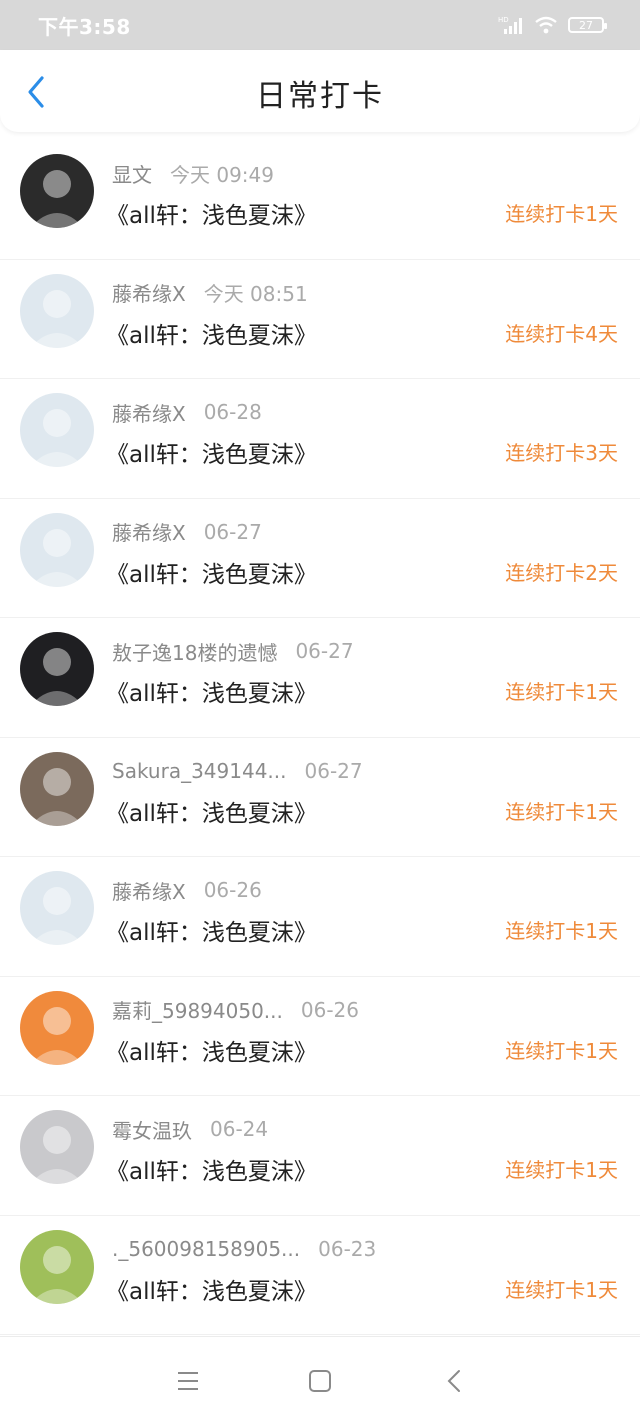 This screenshot has height=1423, width=640. I want to click on user-name: 敖子逸18楼的遗憾, so click(194, 651).